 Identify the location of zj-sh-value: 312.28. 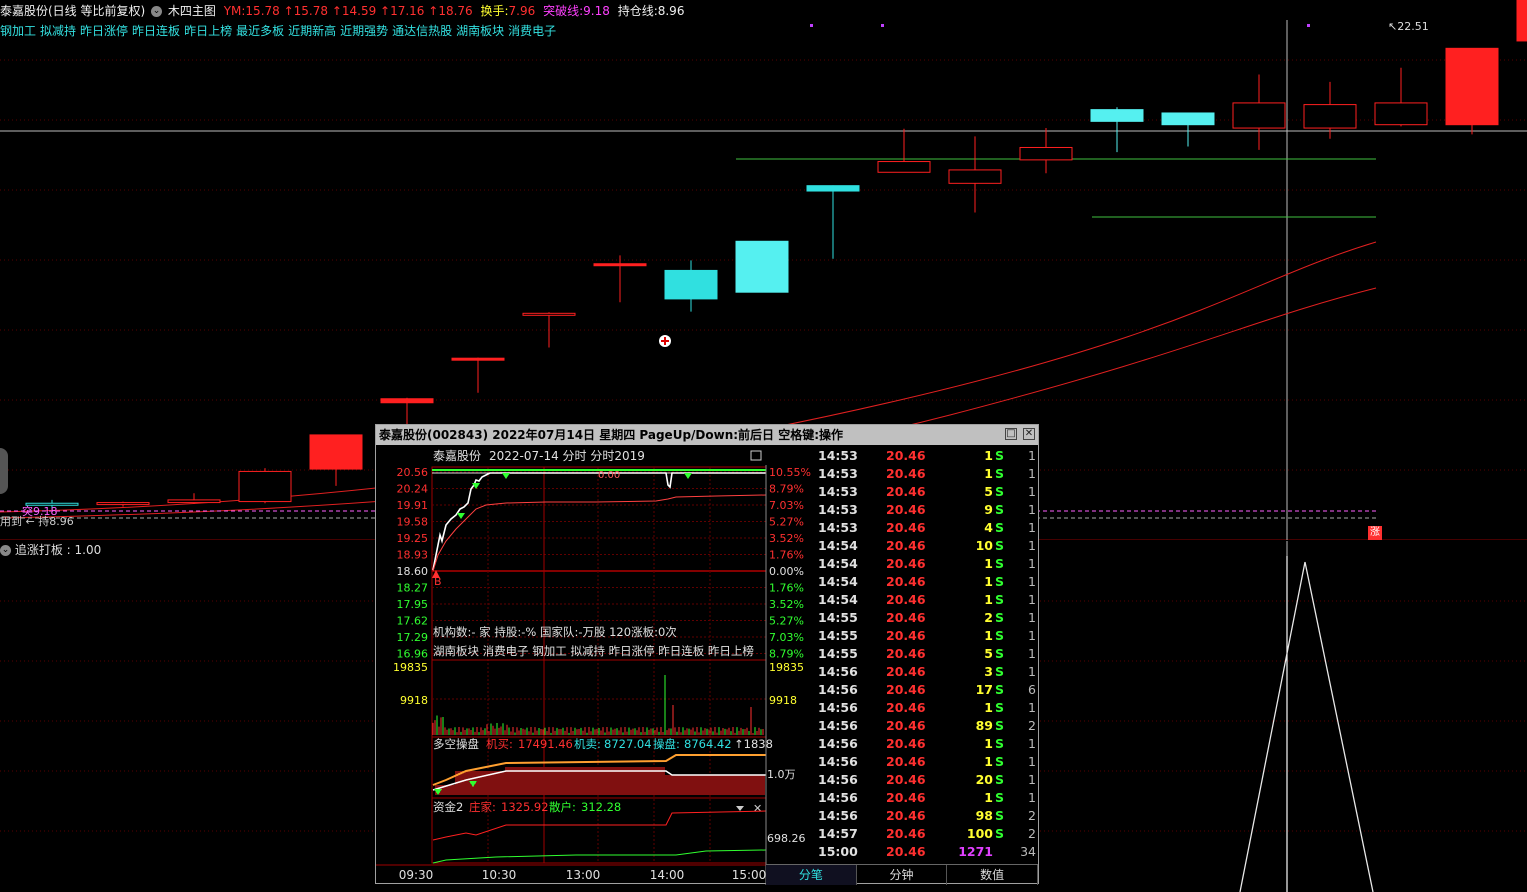
(601, 807).